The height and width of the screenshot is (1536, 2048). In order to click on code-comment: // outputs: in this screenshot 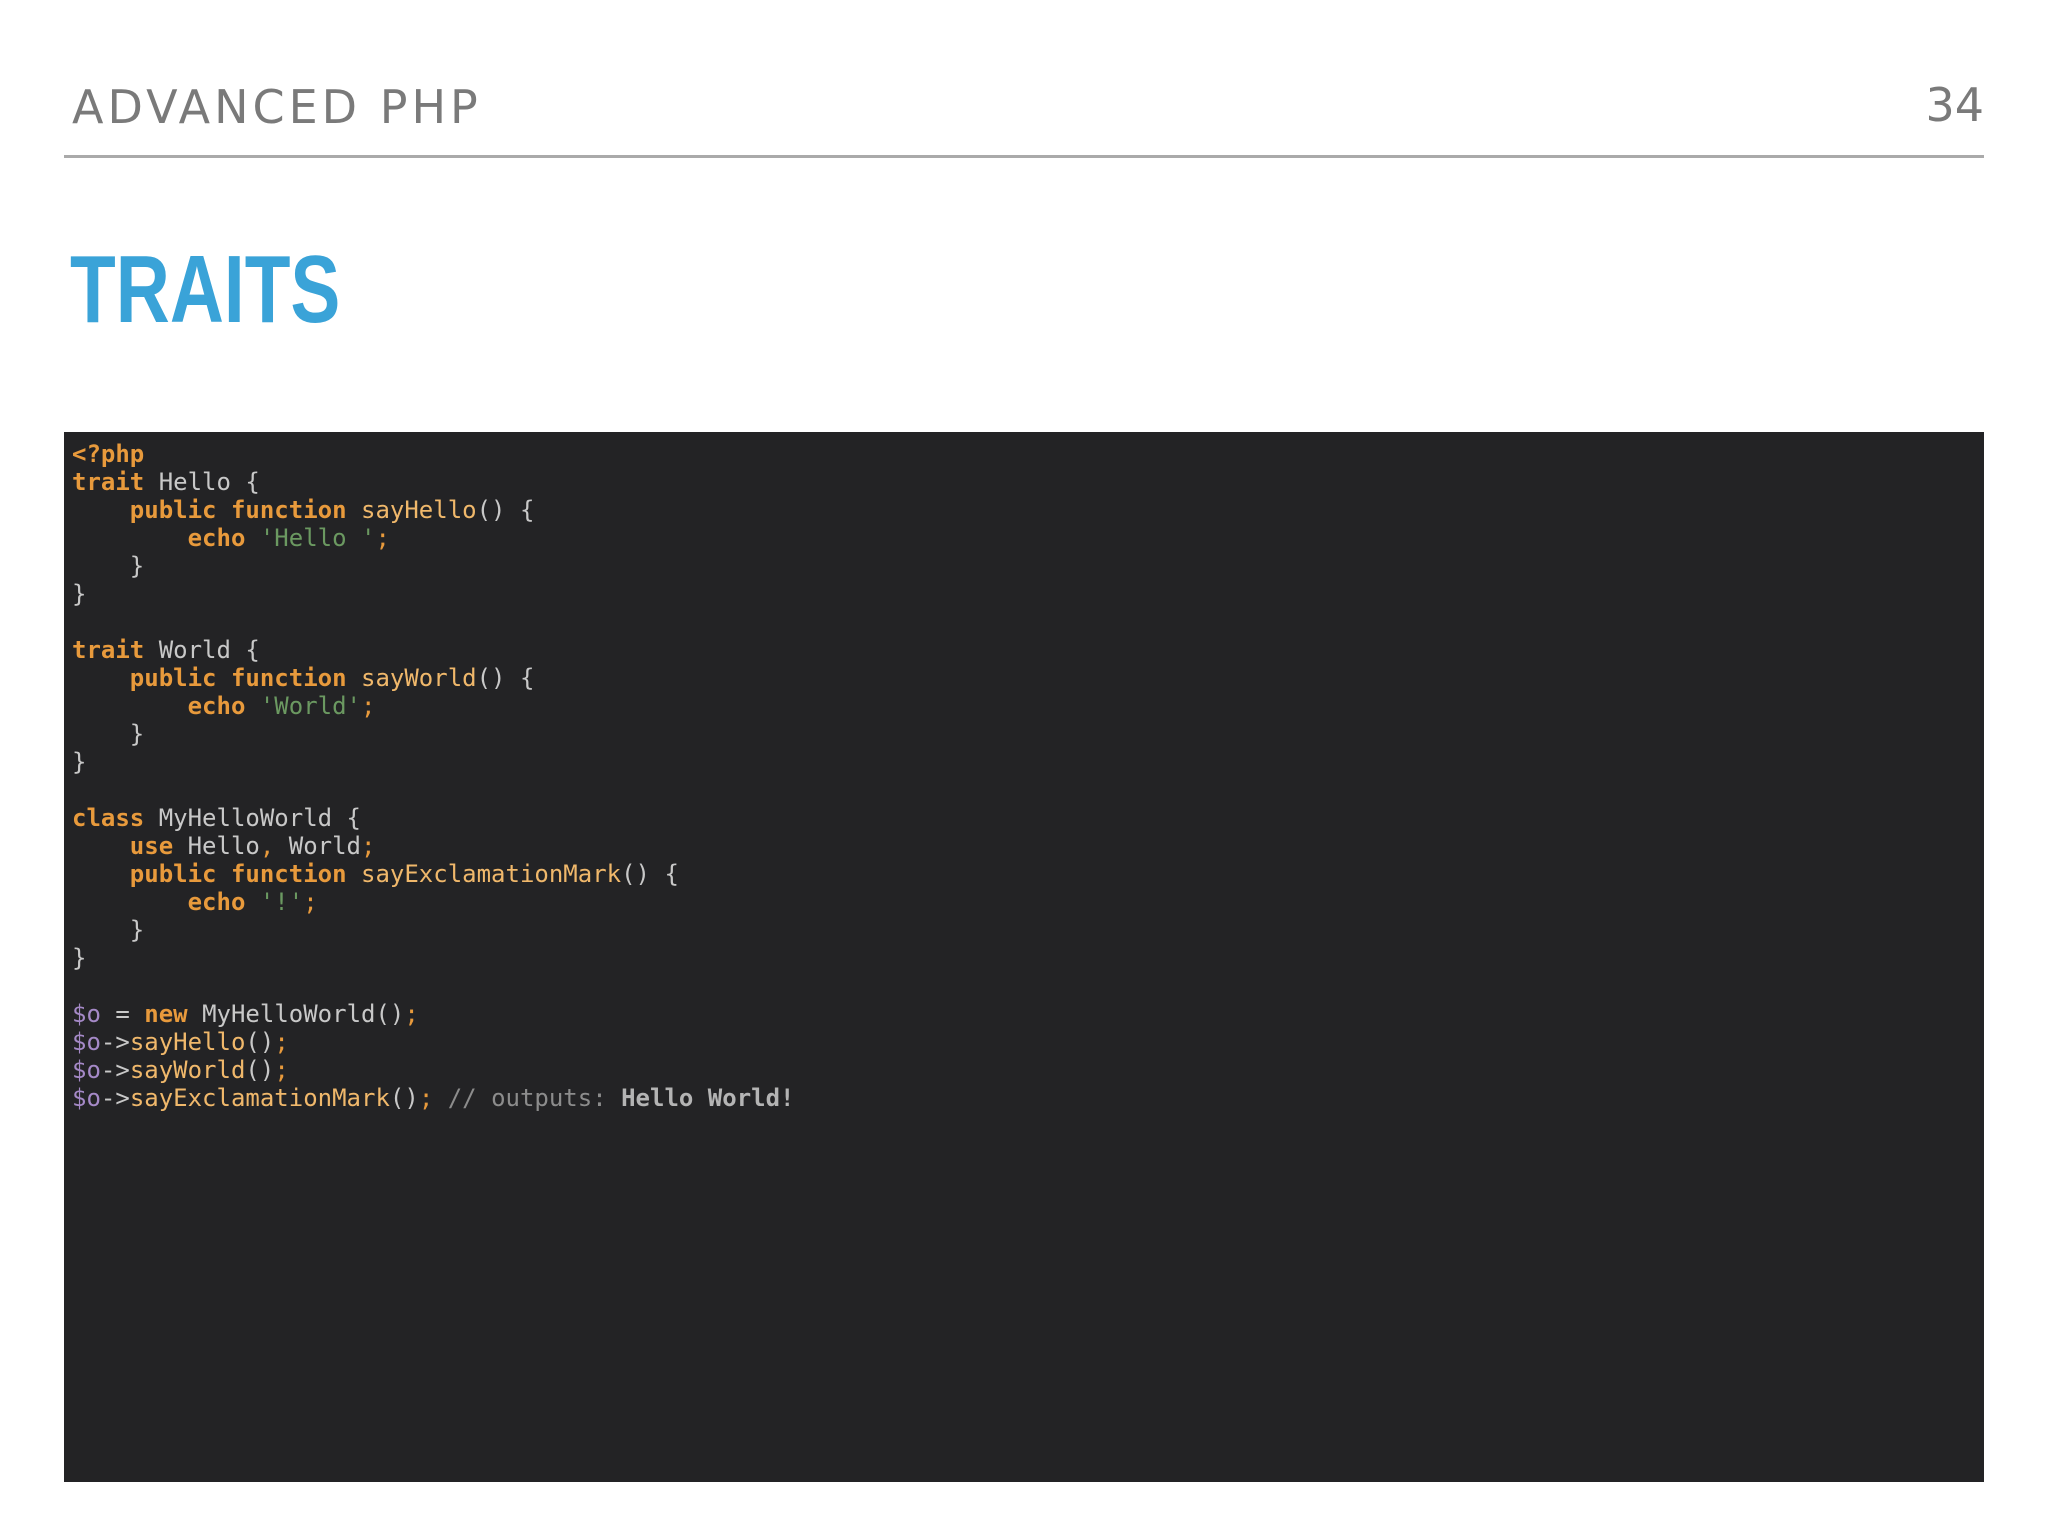, I will do `click(527, 1098)`.